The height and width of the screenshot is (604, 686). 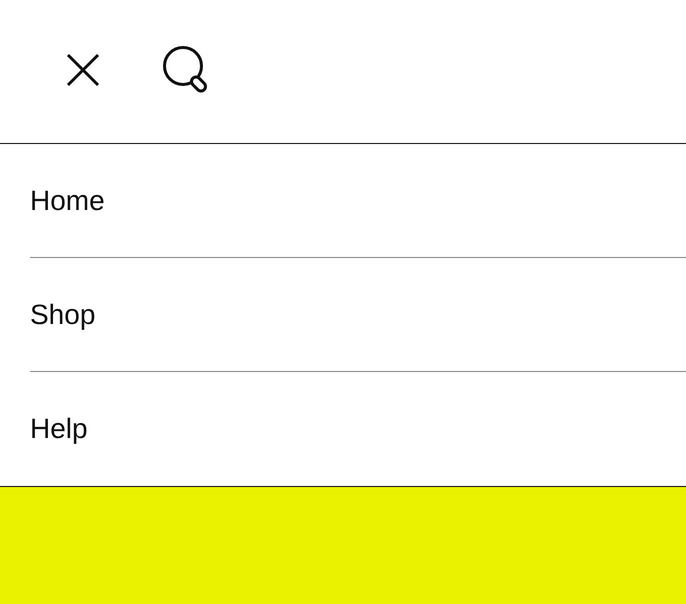 What do you see at coordinates (67, 200) in the screenshot?
I see `menu-link: Home` at bounding box center [67, 200].